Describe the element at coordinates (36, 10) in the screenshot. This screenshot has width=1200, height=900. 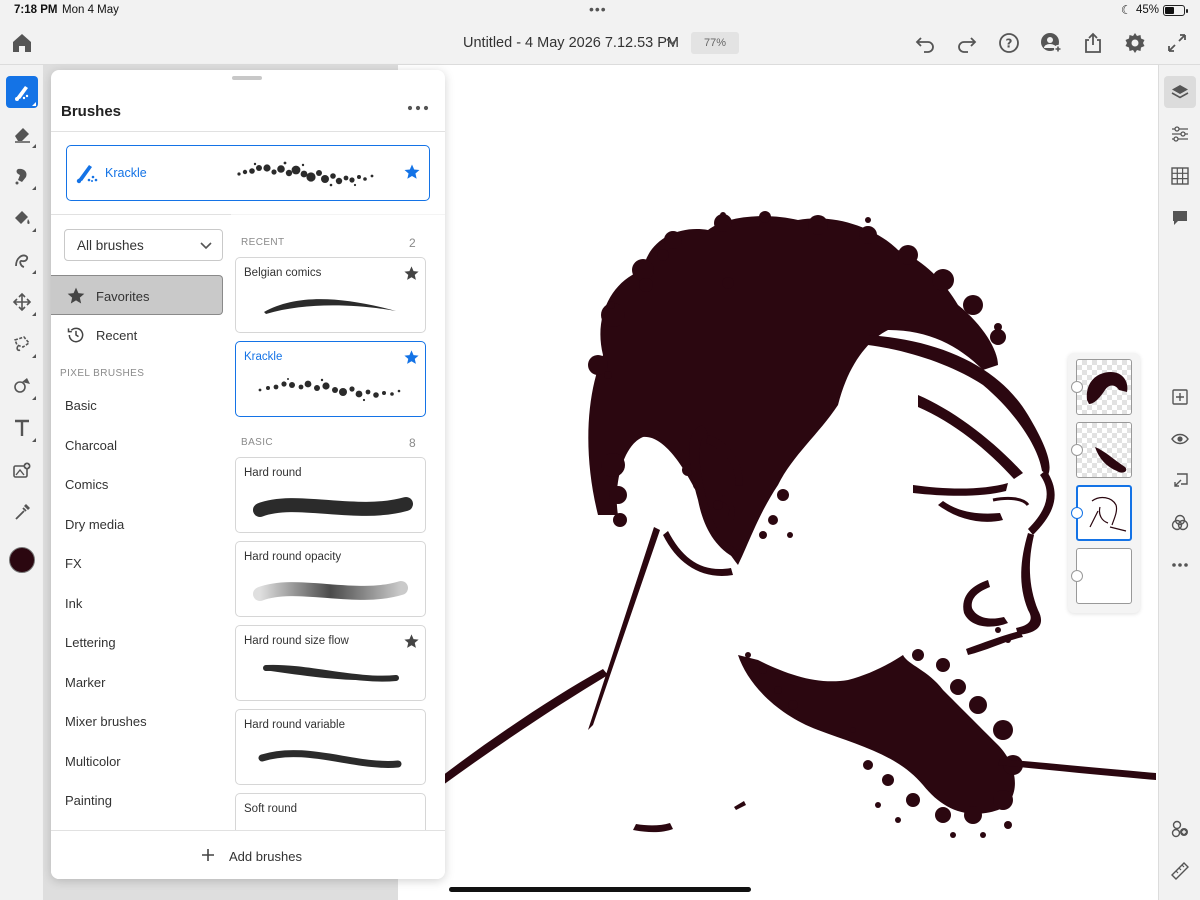
I see `status-time: 7:18 PM` at that location.